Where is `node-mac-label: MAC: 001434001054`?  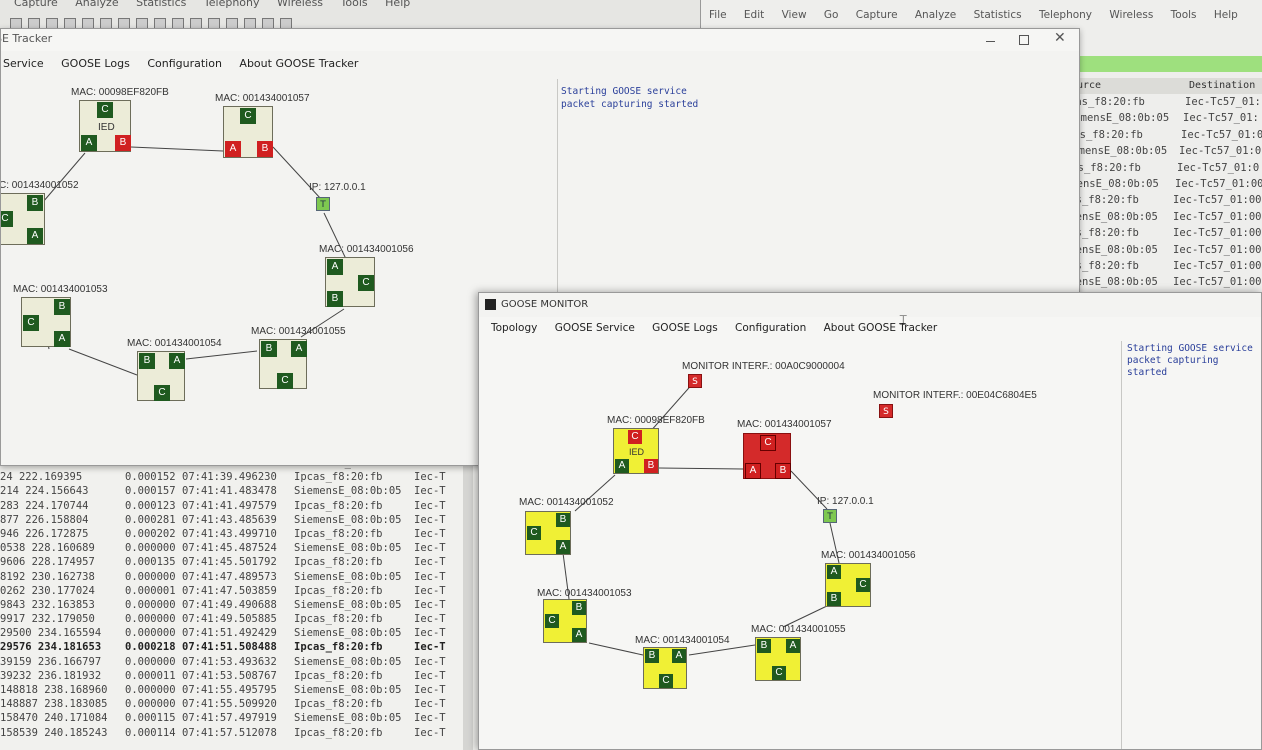
node-mac-label: MAC: 001434001054 is located at coordinates (682, 640).